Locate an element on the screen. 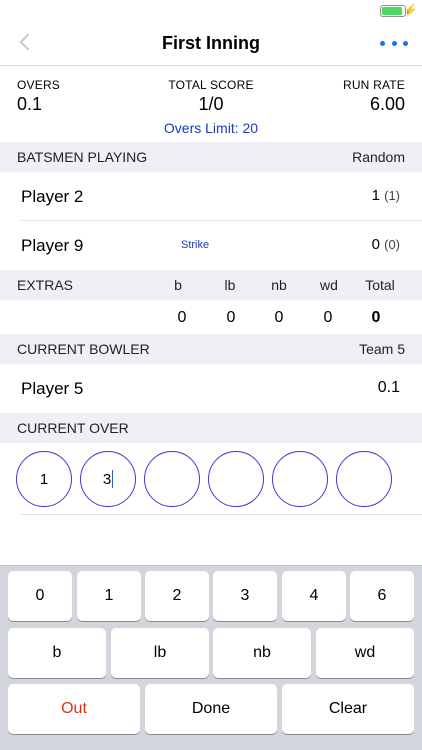  page-title: First Inning is located at coordinates (211, 43).